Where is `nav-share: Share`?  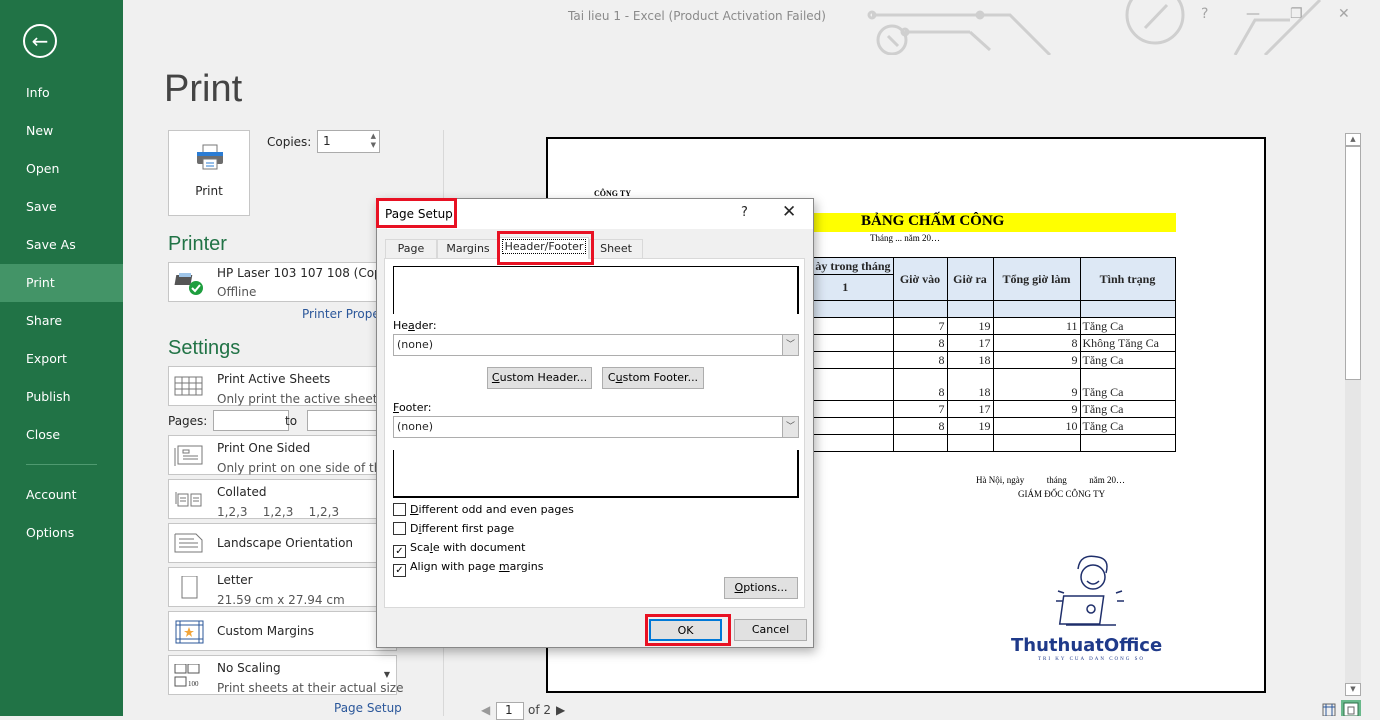
nav-share: Share is located at coordinates (61, 321).